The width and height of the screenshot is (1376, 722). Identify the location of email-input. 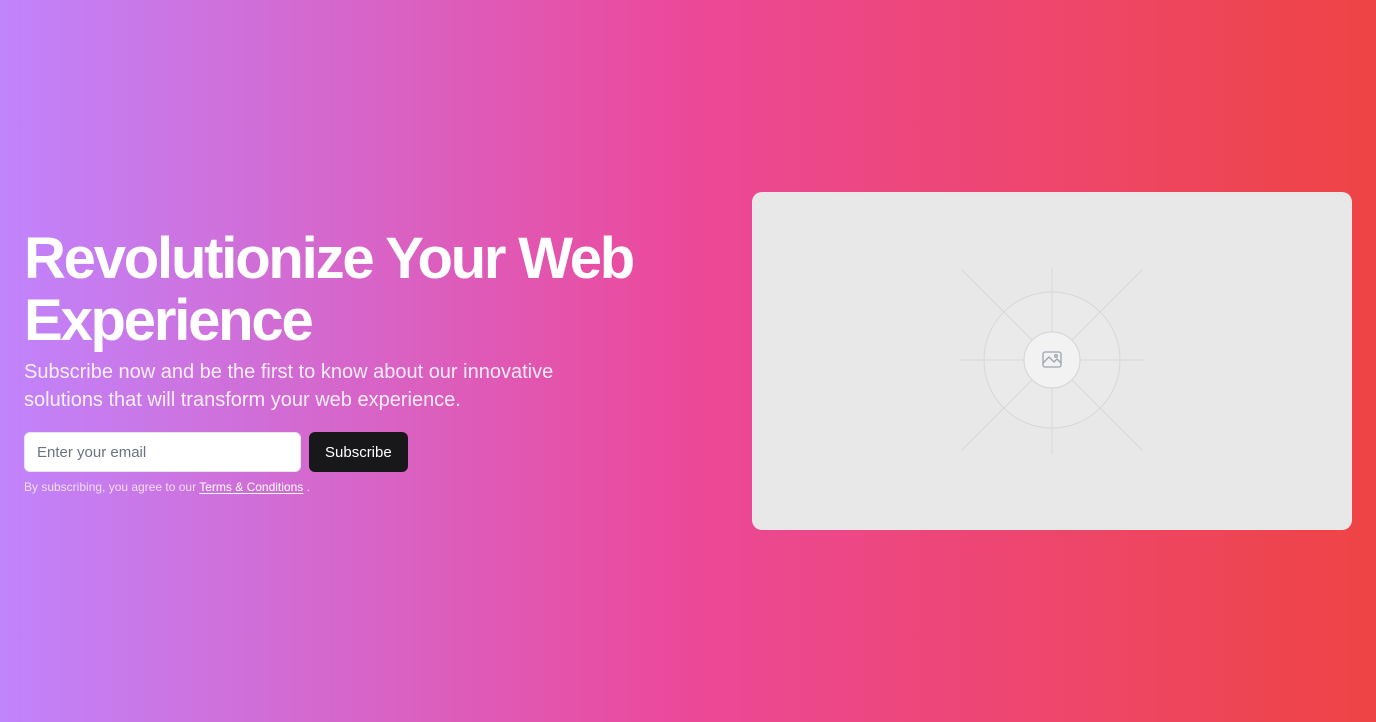
(162, 452).